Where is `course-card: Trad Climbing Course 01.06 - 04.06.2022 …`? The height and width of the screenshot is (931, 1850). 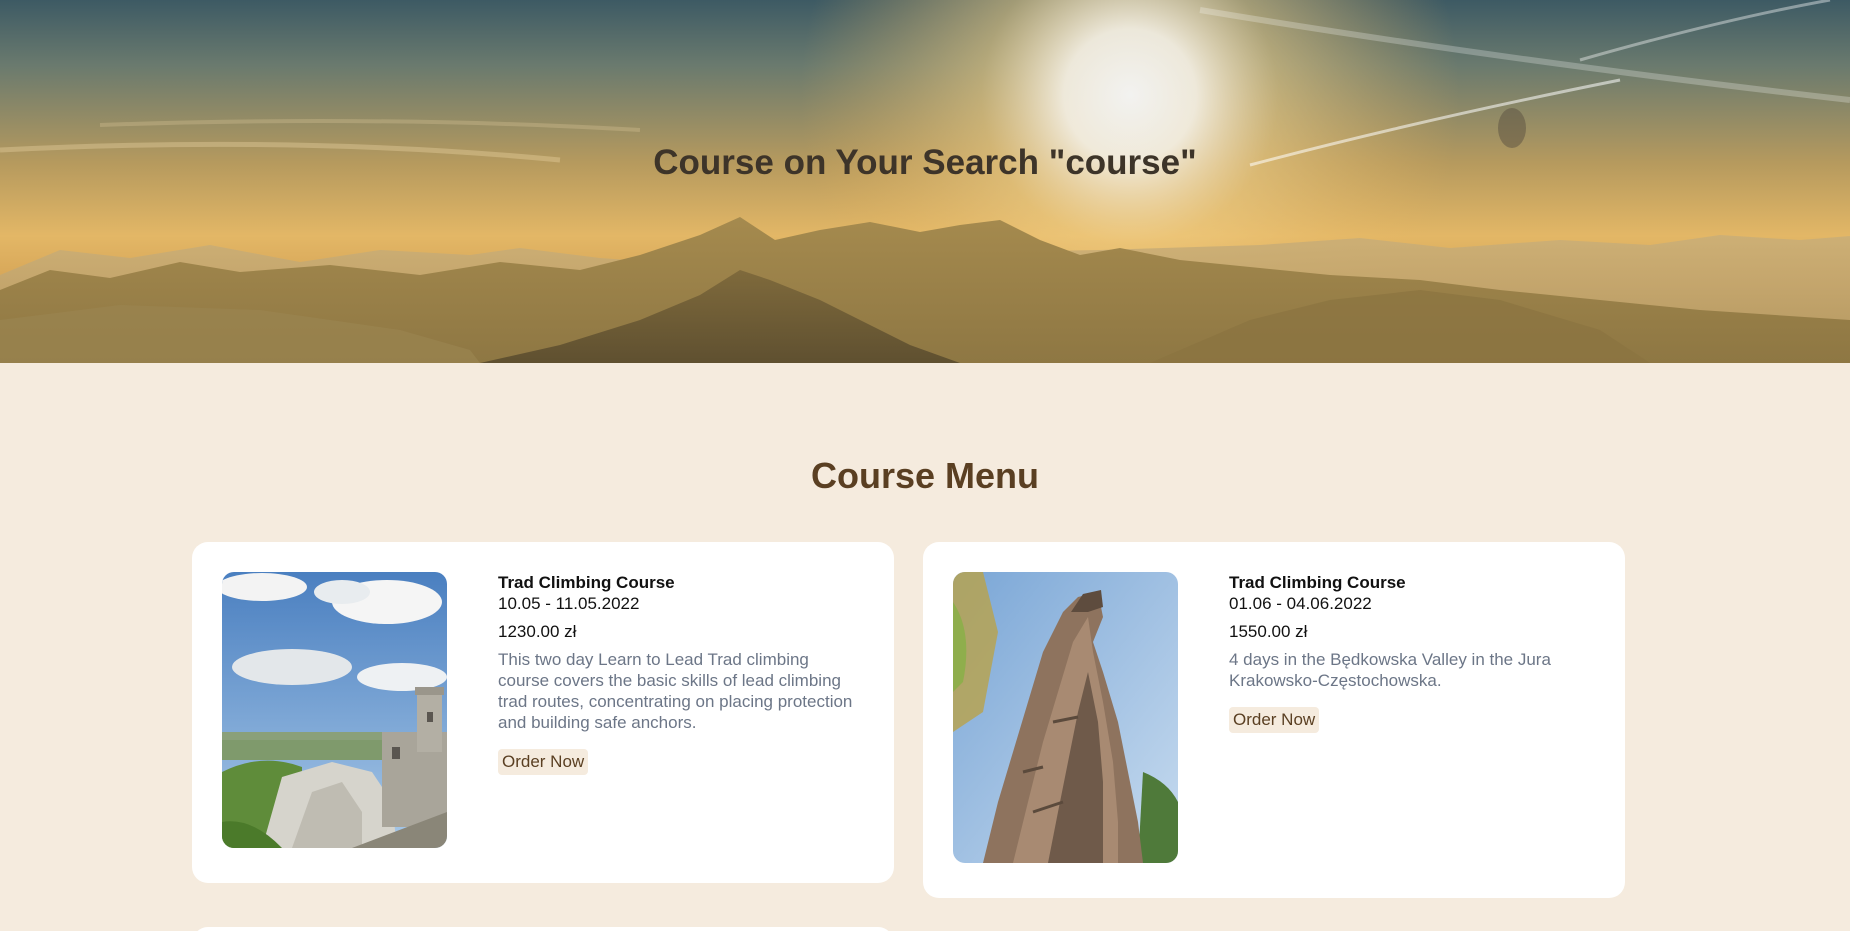 course-card: Trad Climbing Course 01.06 - 04.06.2022 … is located at coordinates (1274, 720).